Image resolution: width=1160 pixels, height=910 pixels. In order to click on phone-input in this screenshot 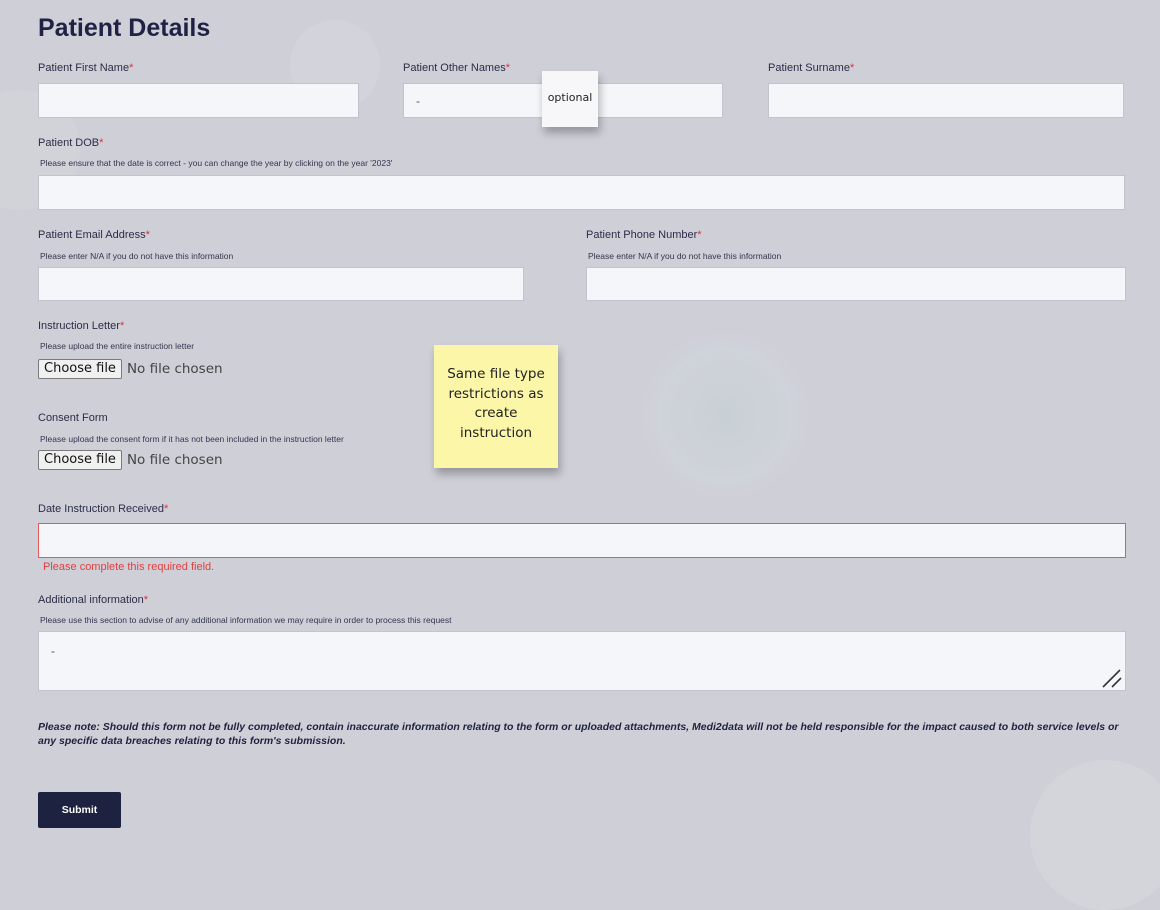, I will do `click(856, 284)`.